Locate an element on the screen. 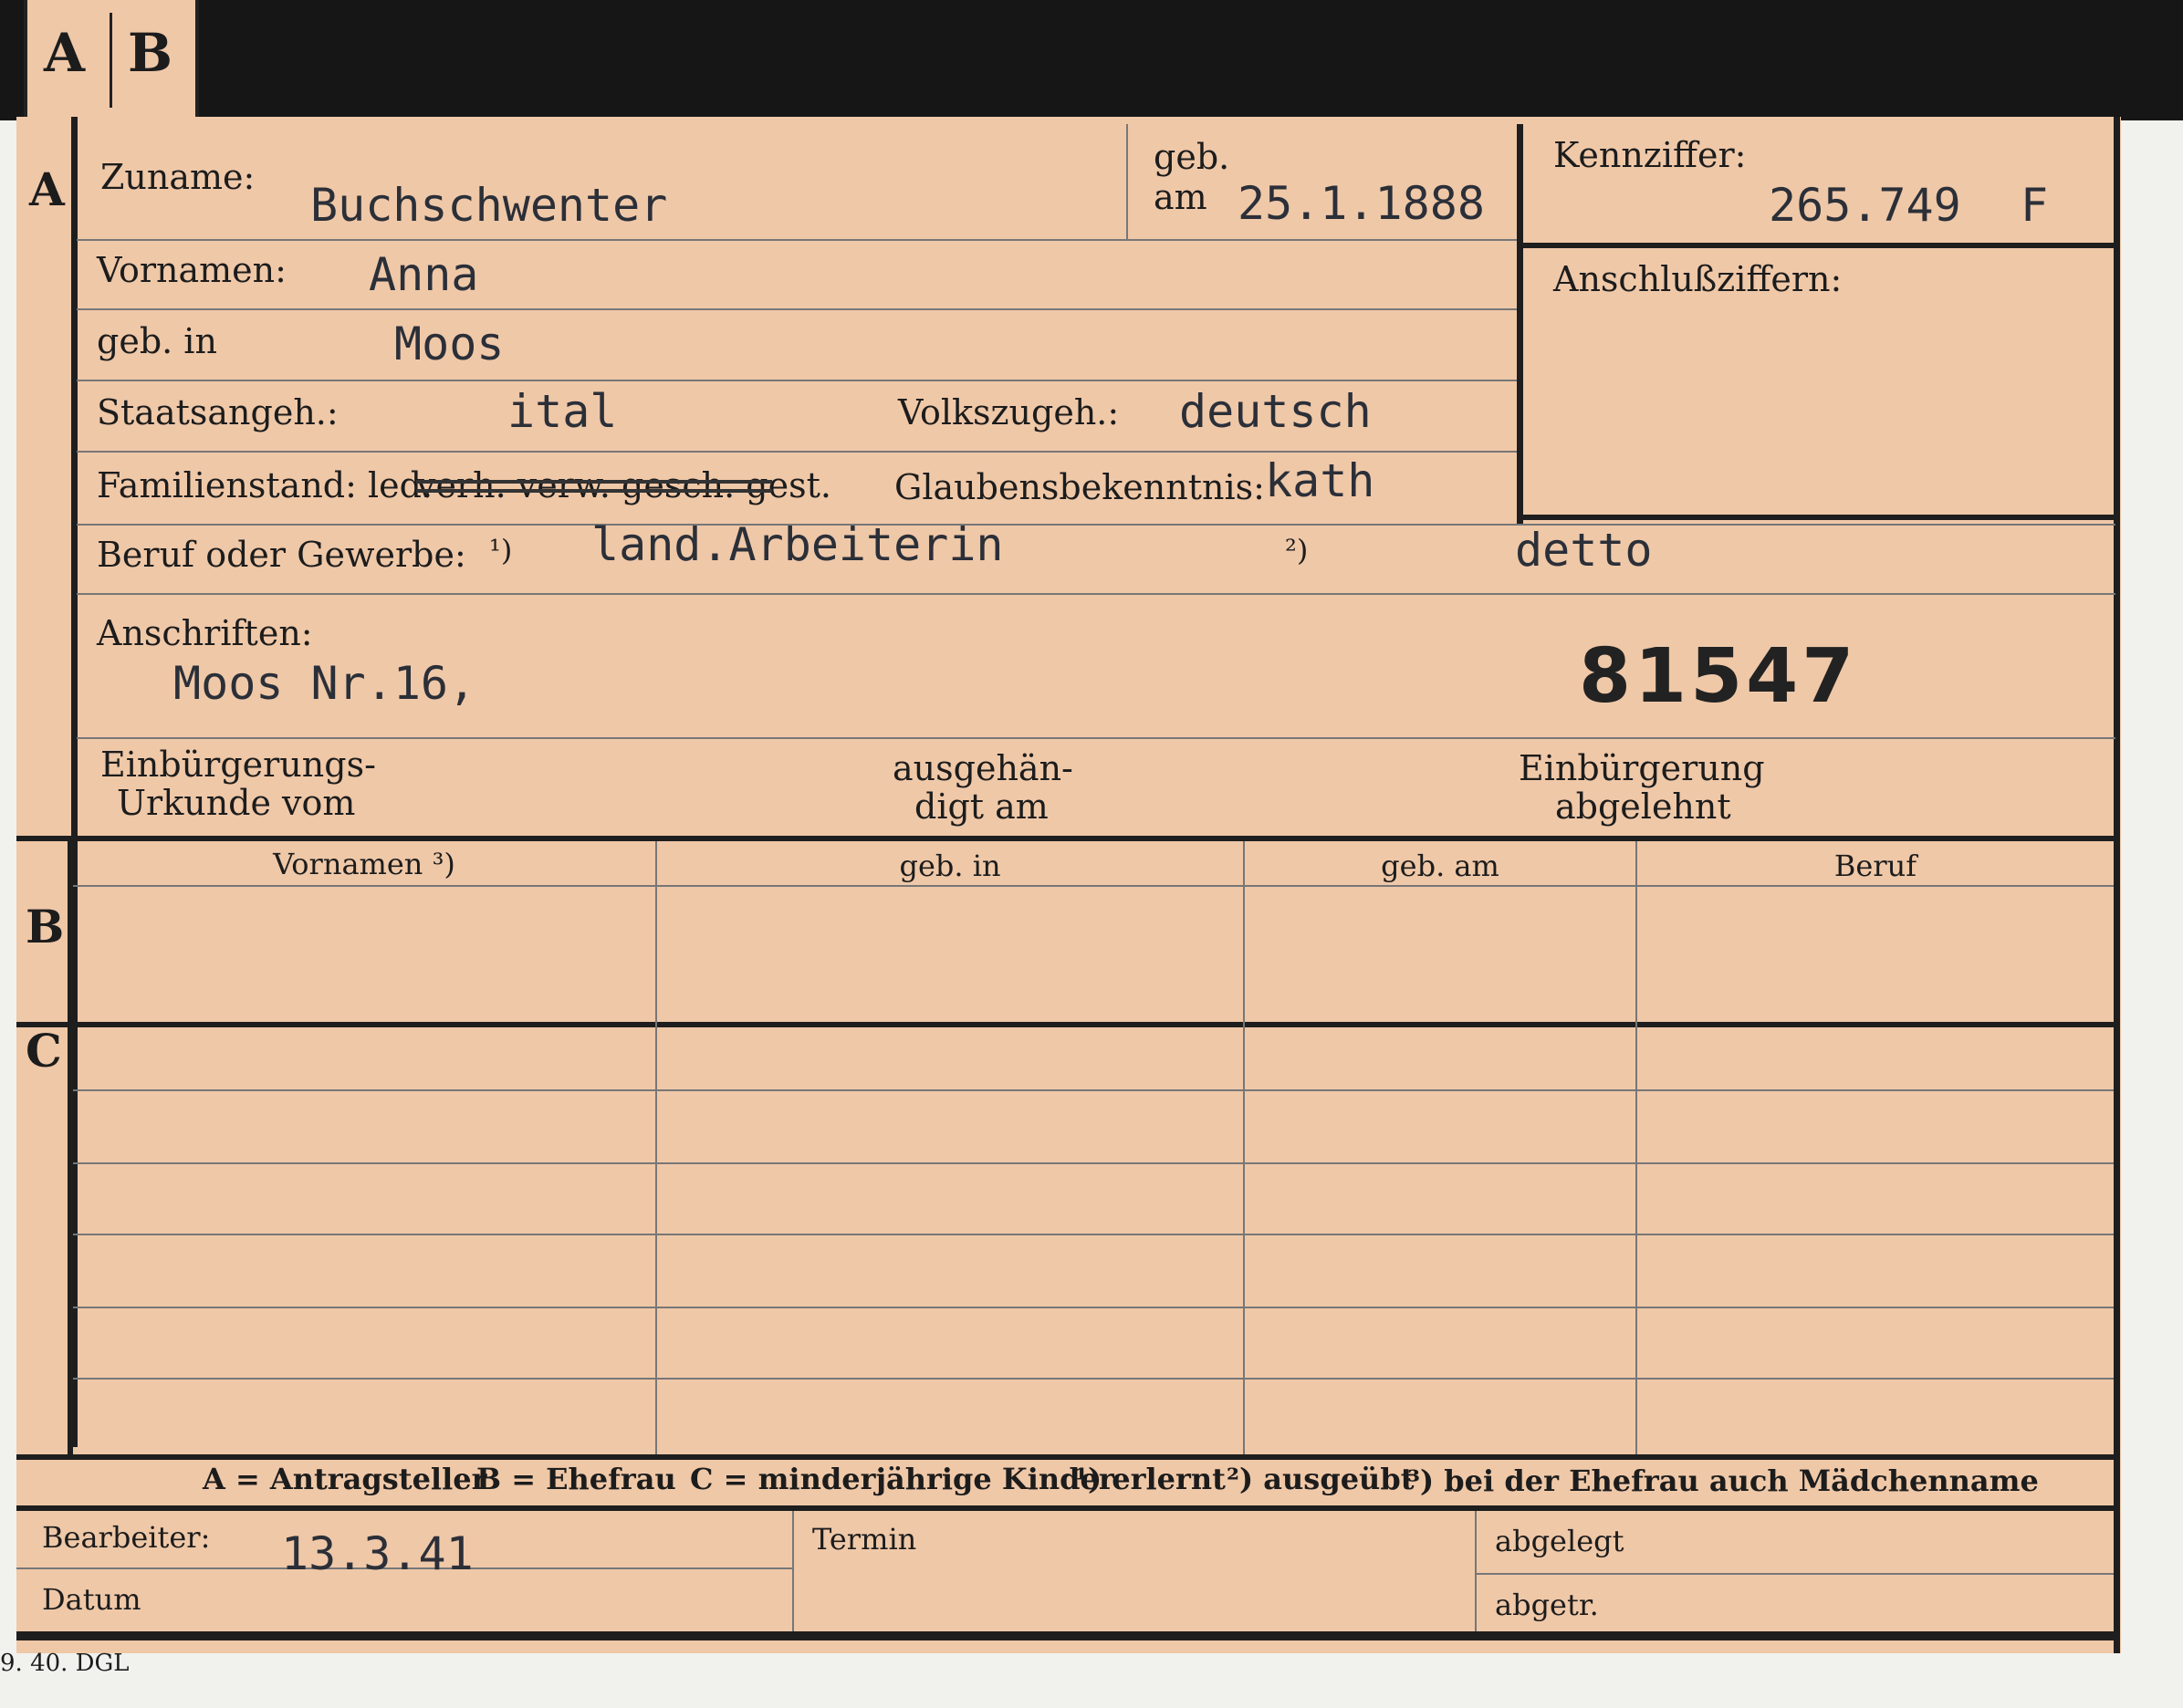 Image resolution: width=2183 pixels, height=1708 pixels. footer-row-line is located at coordinates (1794, 1574).